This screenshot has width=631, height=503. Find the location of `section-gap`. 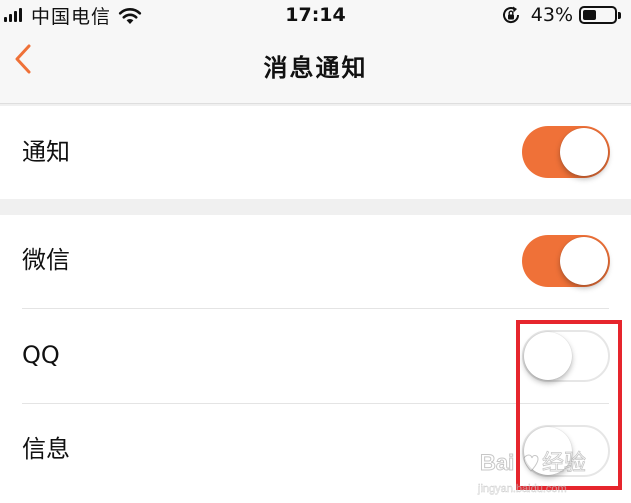

section-gap is located at coordinates (315, 207).